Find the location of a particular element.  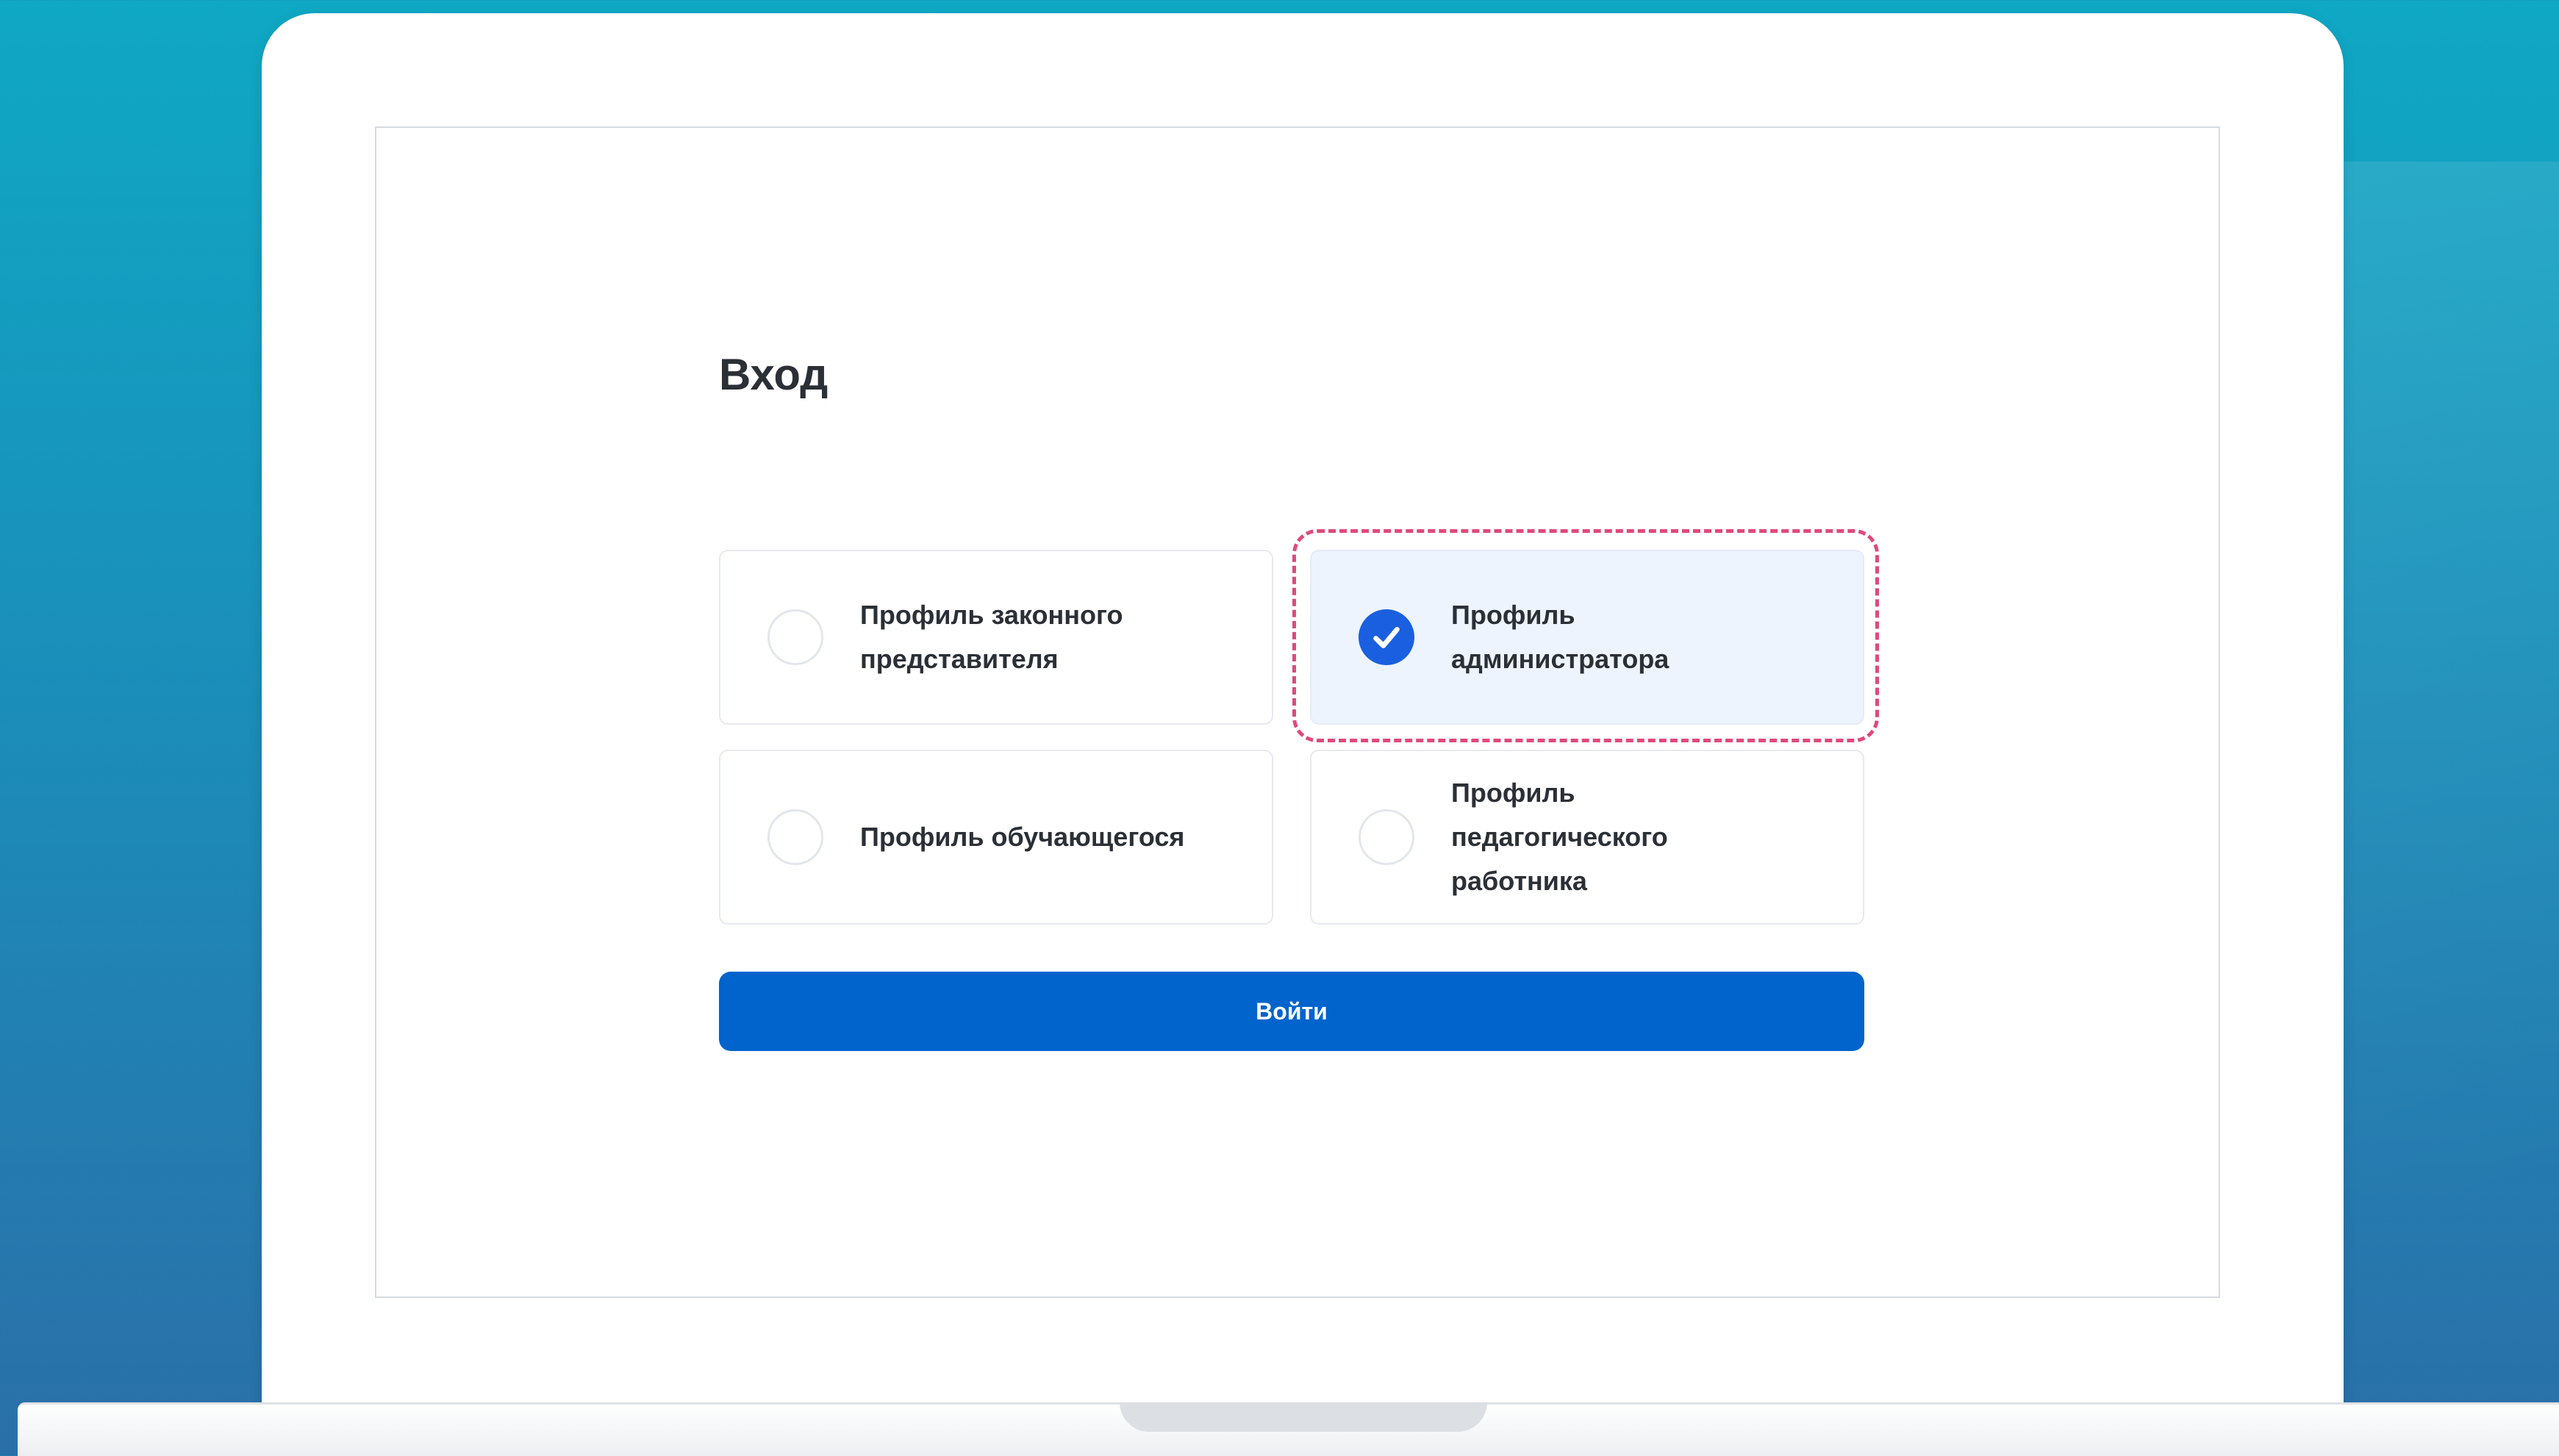

login-button: Войти is located at coordinates (1291, 1012).